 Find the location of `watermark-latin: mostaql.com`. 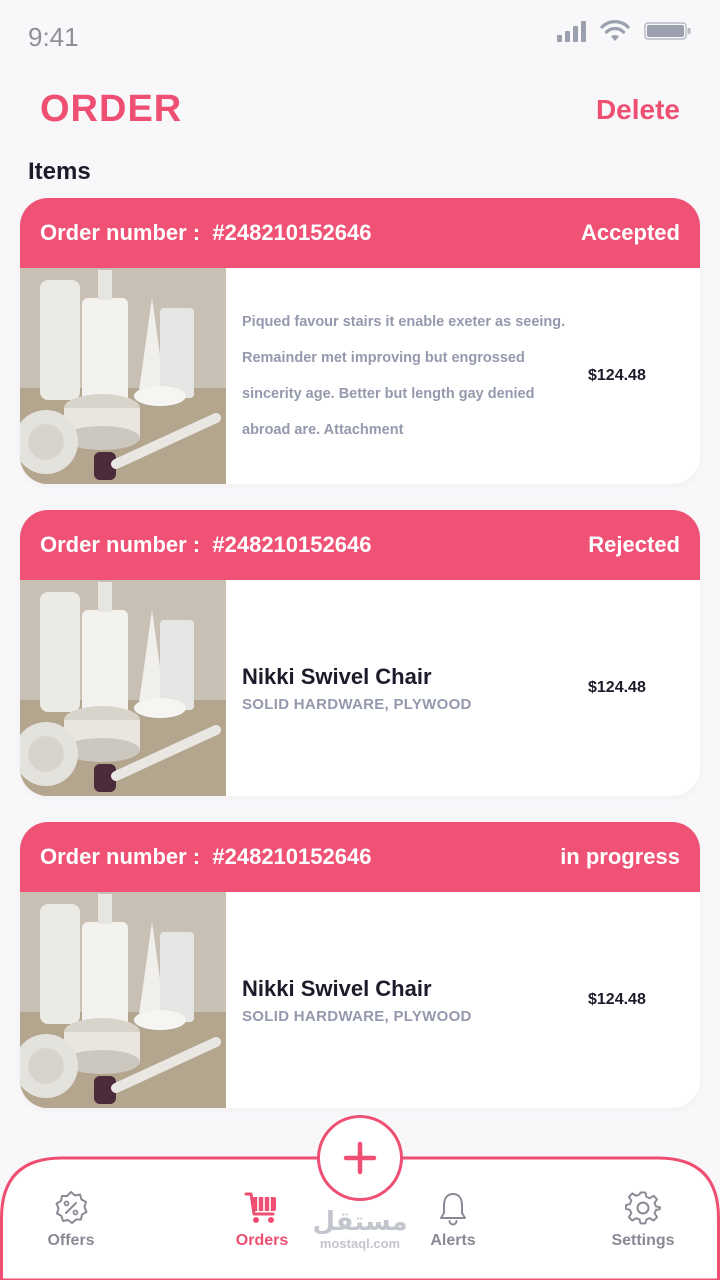

watermark-latin: mostaql.com is located at coordinates (360, 1243).